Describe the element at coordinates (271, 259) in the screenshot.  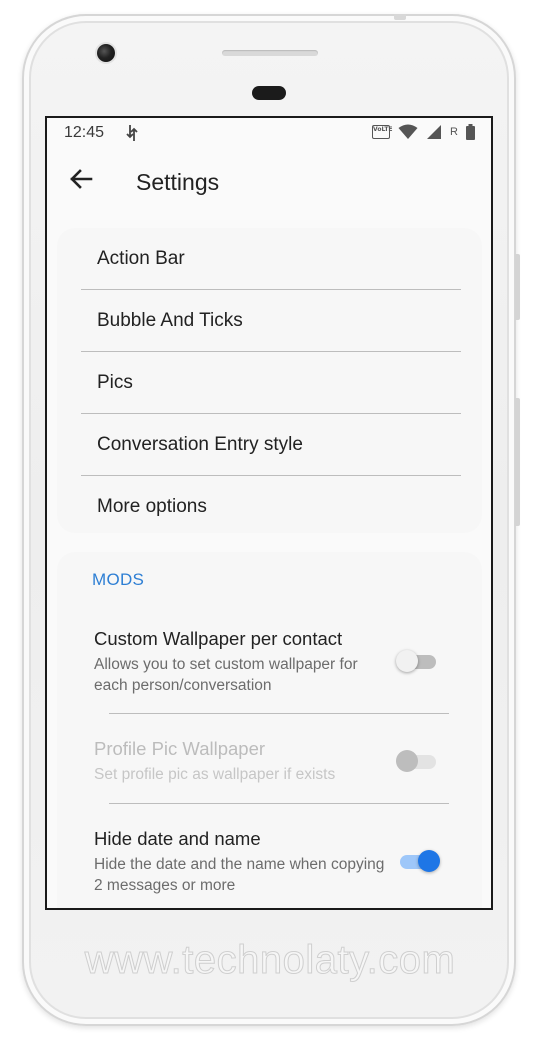
I see `menu-item-action-bar: Action Bar` at that location.